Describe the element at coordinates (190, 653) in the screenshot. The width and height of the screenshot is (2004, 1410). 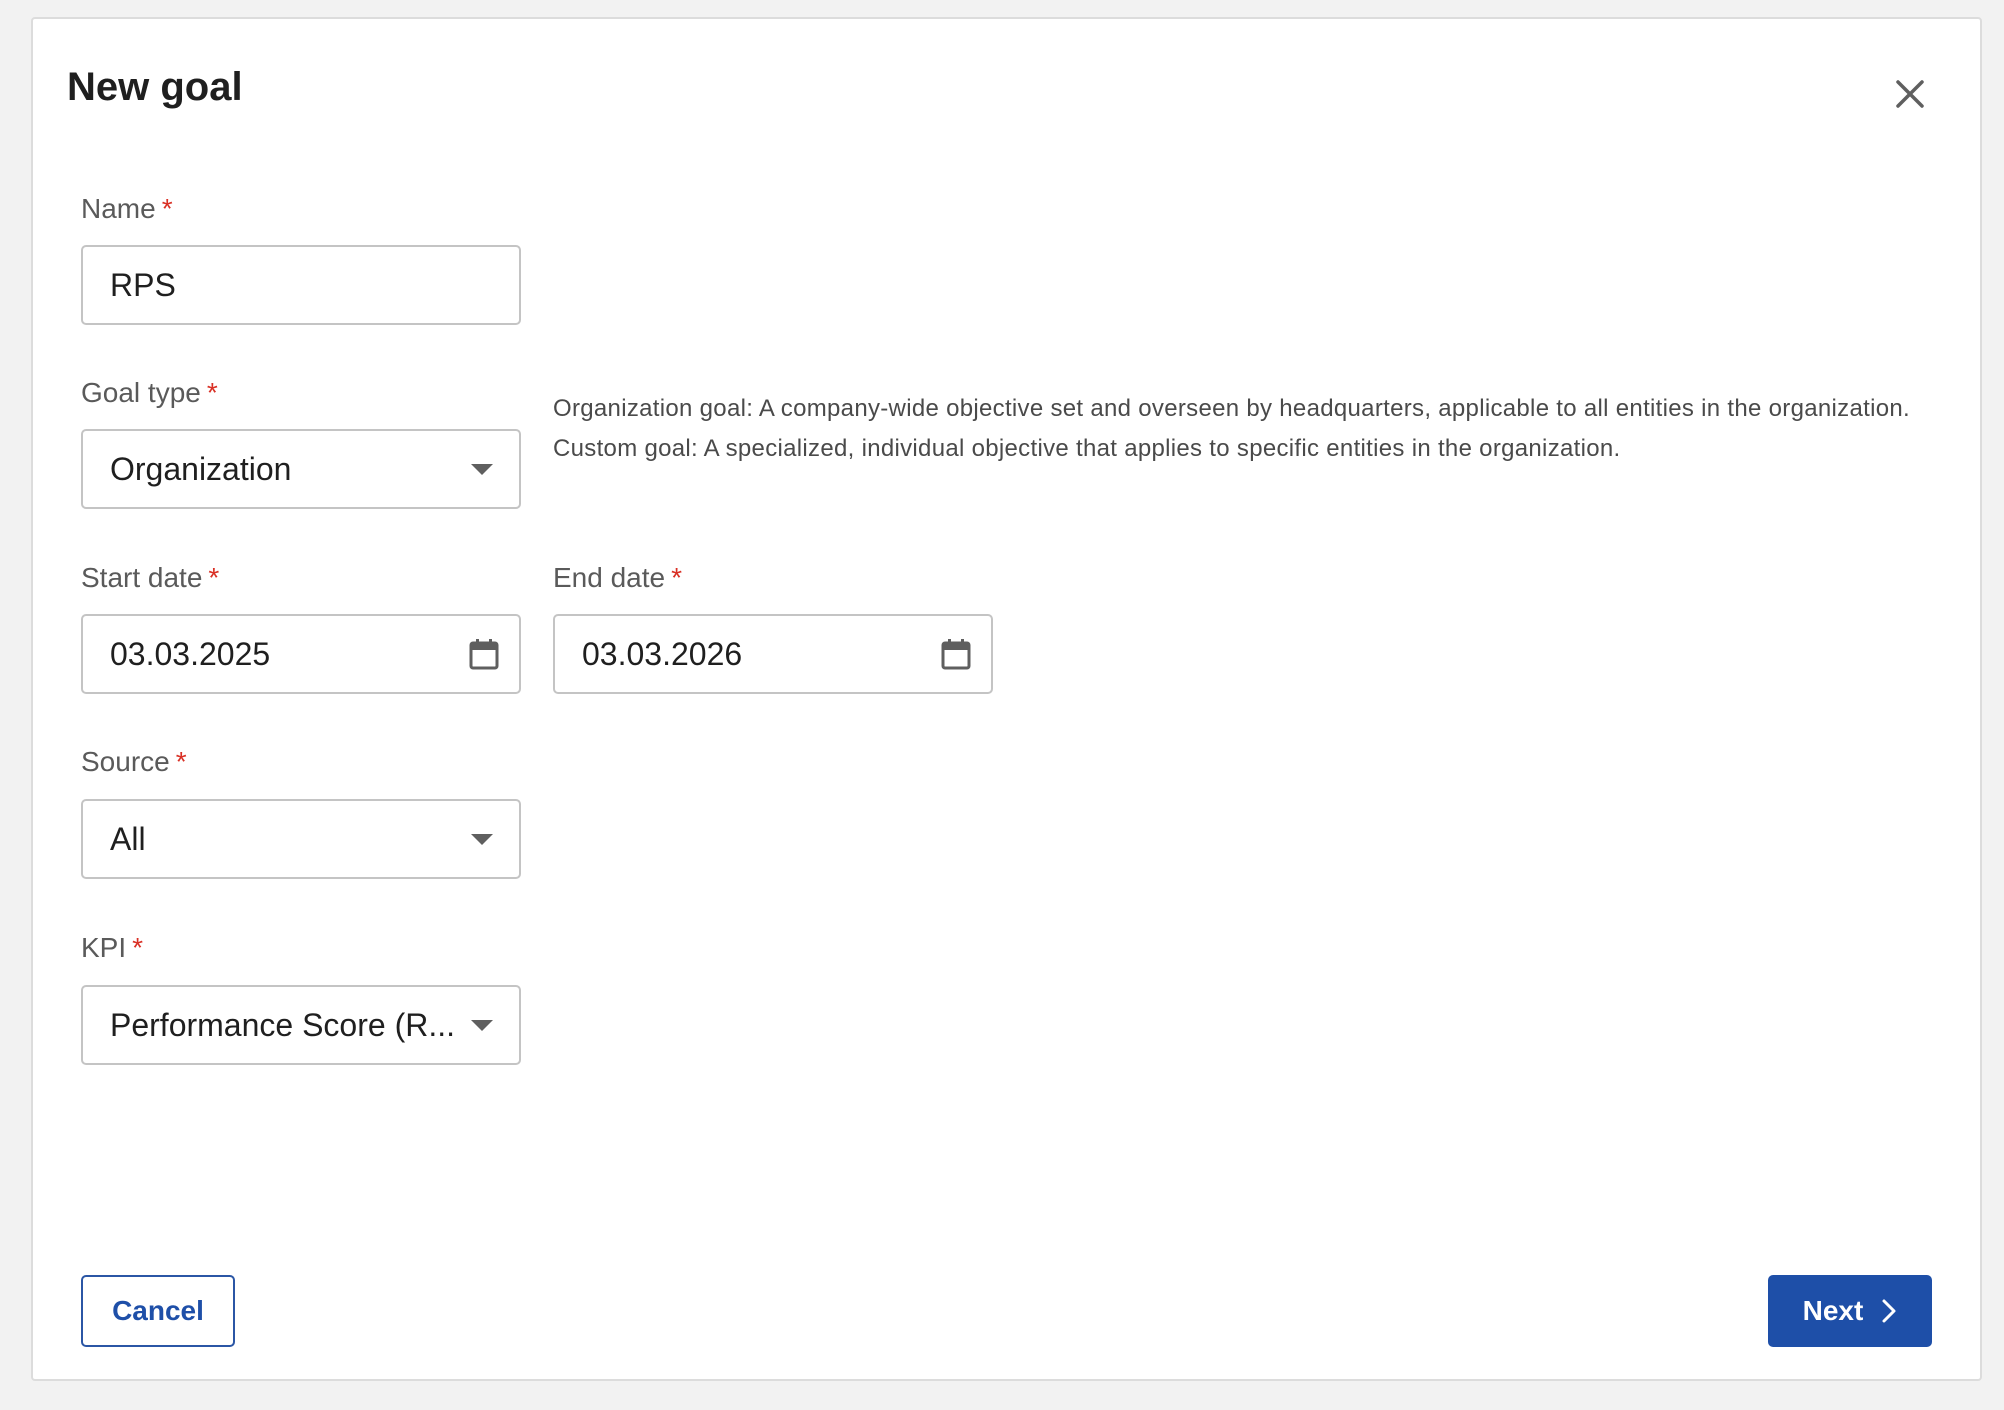
I see `start-date-value: 03.03.2025` at that location.